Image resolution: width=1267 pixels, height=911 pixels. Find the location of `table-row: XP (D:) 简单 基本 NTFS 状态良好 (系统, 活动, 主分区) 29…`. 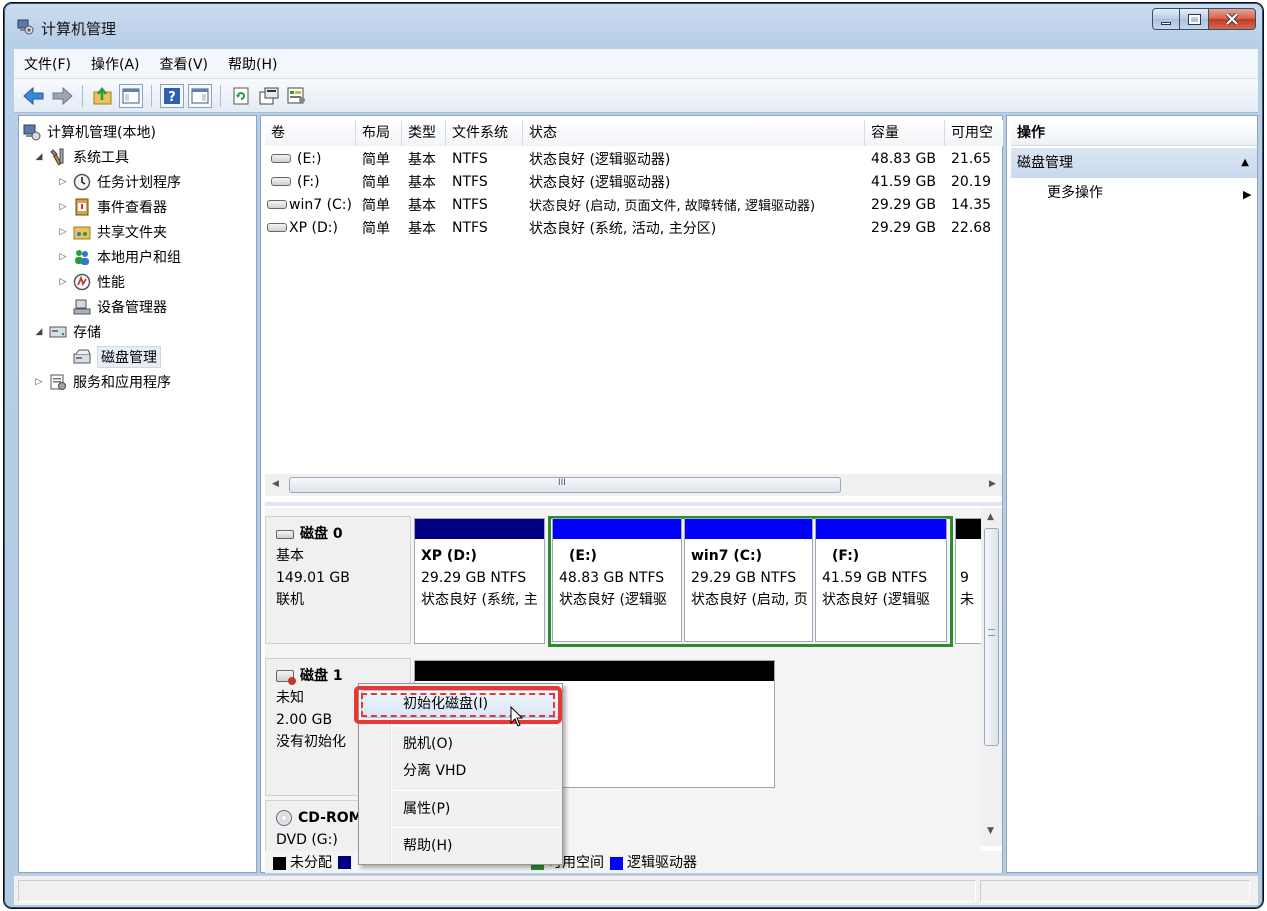

table-row: XP (D:) 简单 基本 NTFS 状态良好 (系统, 活动, 主分区) 29… is located at coordinates (634, 227).